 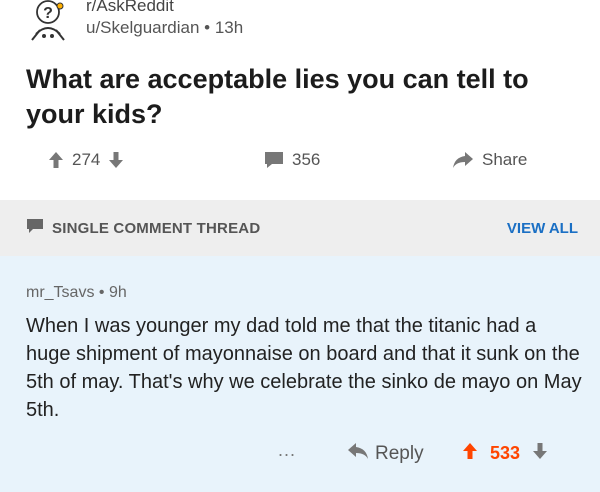 What do you see at coordinates (164, 8) in the screenshot?
I see `subreddit-name: r/AskReddit` at bounding box center [164, 8].